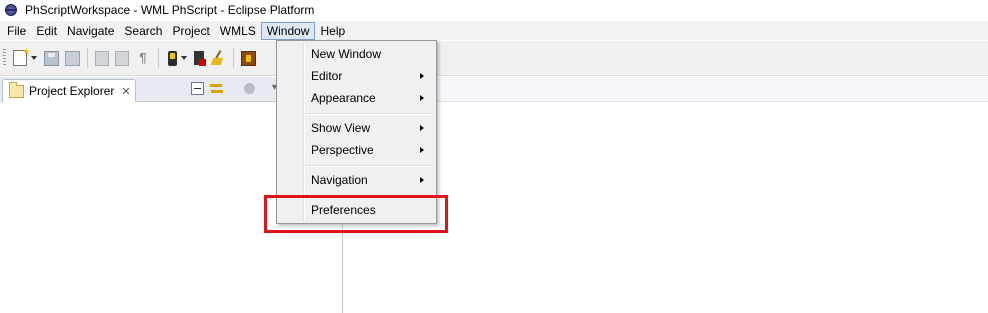 This screenshot has height=313, width=988. What do you see at coordinates (143, 58) in the screenshot?
I see `paragraph-icon: ¶` at bounding box center [143, 58].